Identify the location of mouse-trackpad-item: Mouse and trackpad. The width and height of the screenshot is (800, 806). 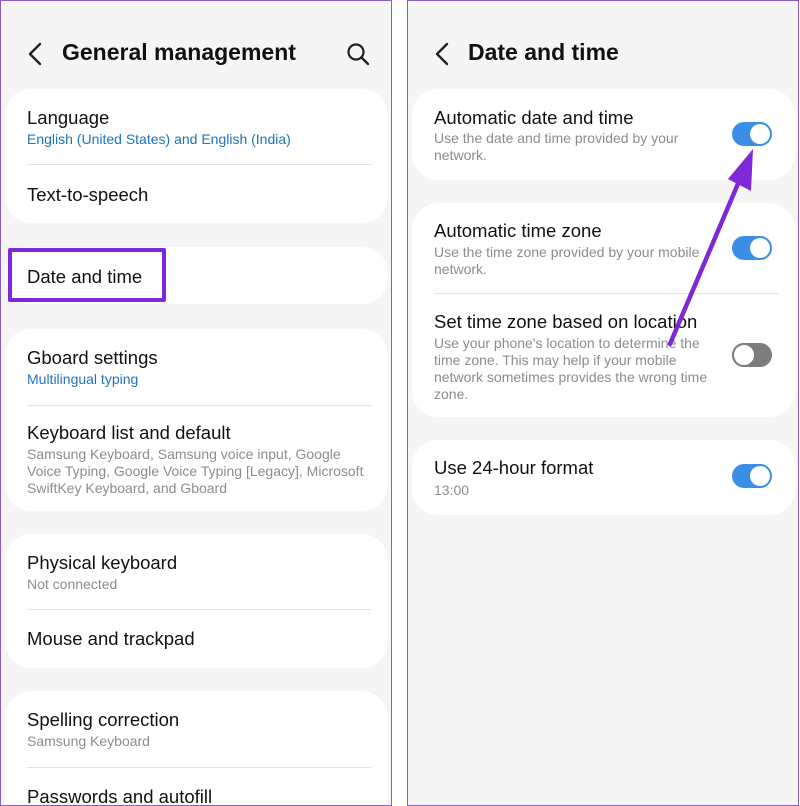
(196, 639).